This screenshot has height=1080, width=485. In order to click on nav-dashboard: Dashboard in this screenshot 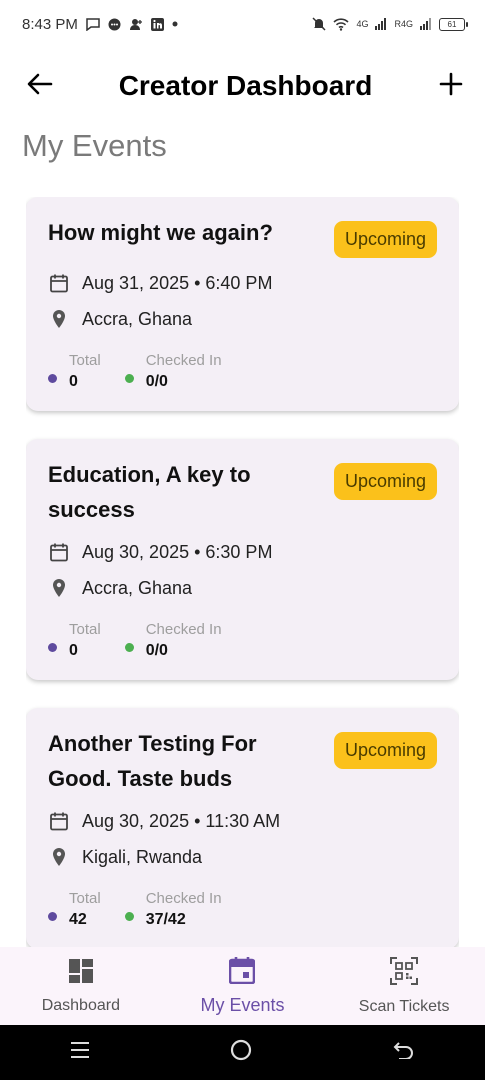, I will do `click(81, 986)`.